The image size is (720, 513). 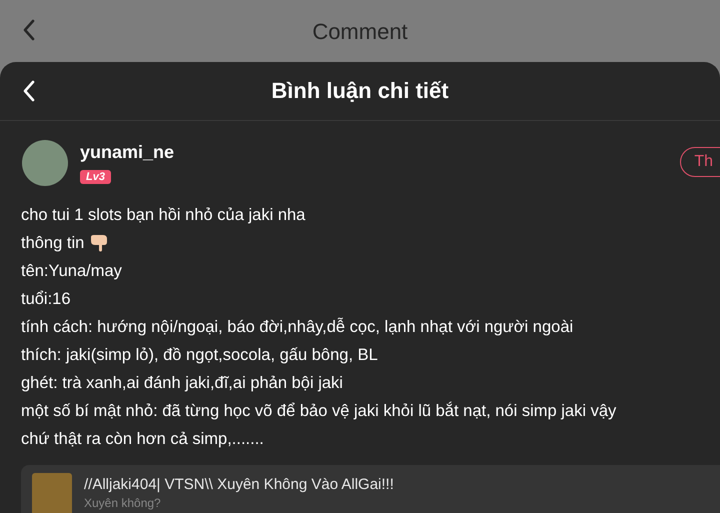 I want to click on story-title: //Alljaki404| VTSN\\ Xuyên Không Vào AllGai!!!, so click(x=239, y=484).